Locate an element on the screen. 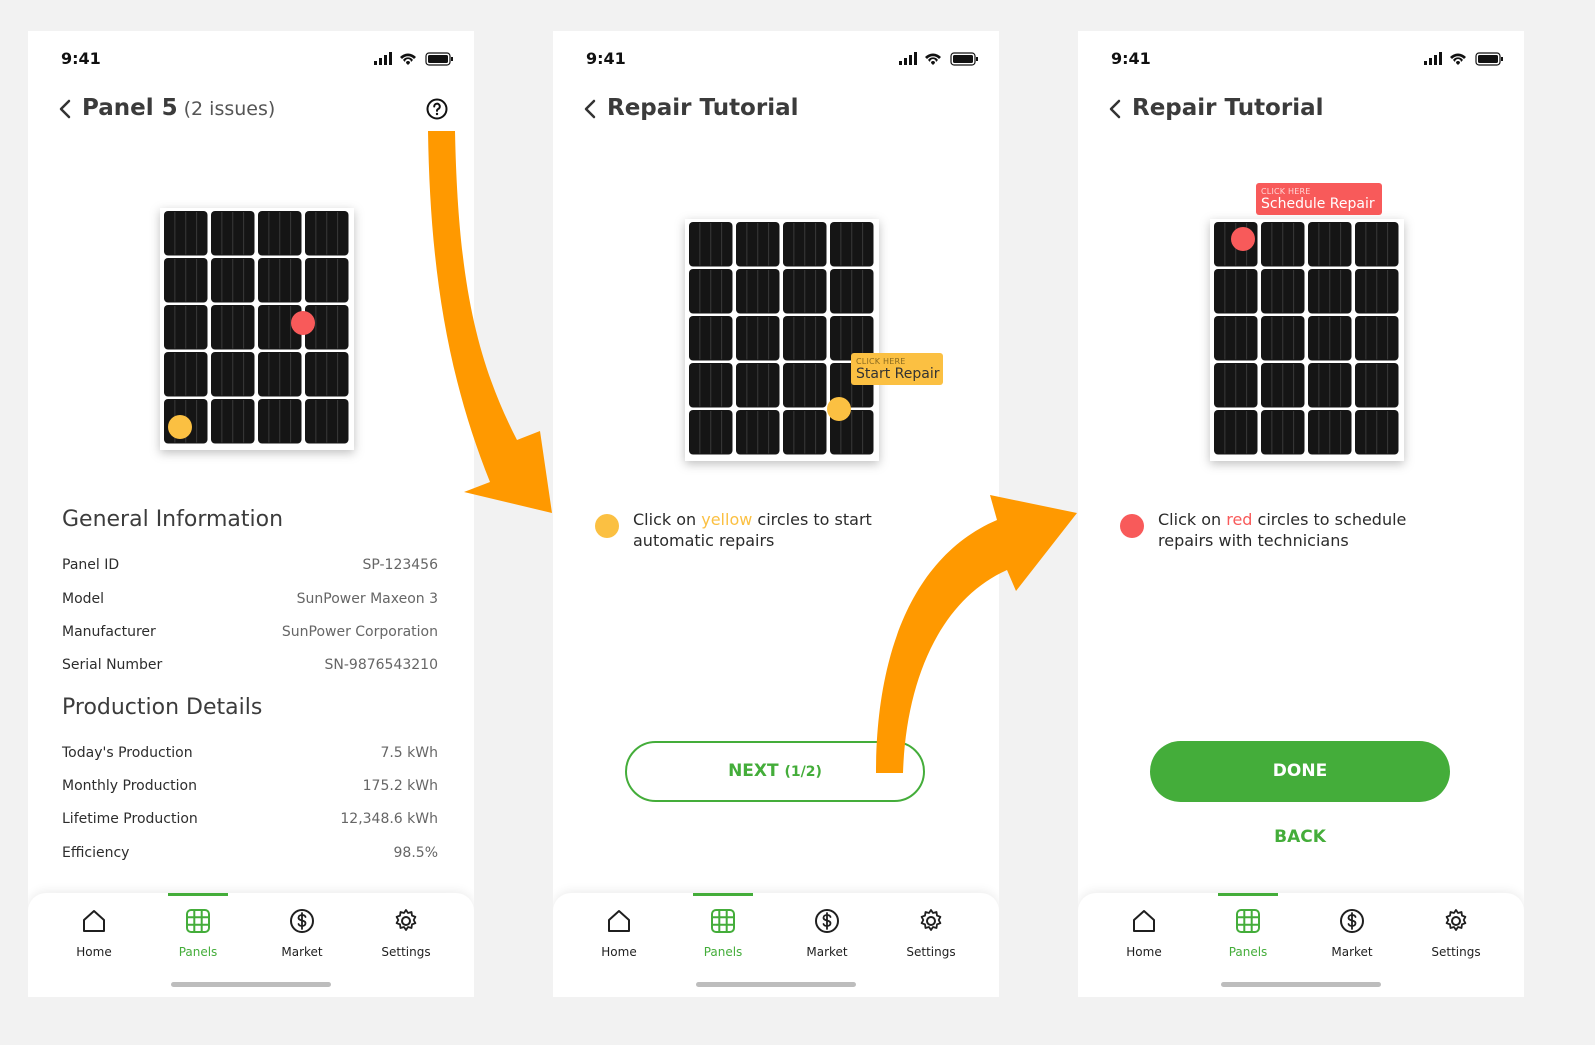  screen-header: Panel 5 (2 issues) is located at coordinates (254, 111).